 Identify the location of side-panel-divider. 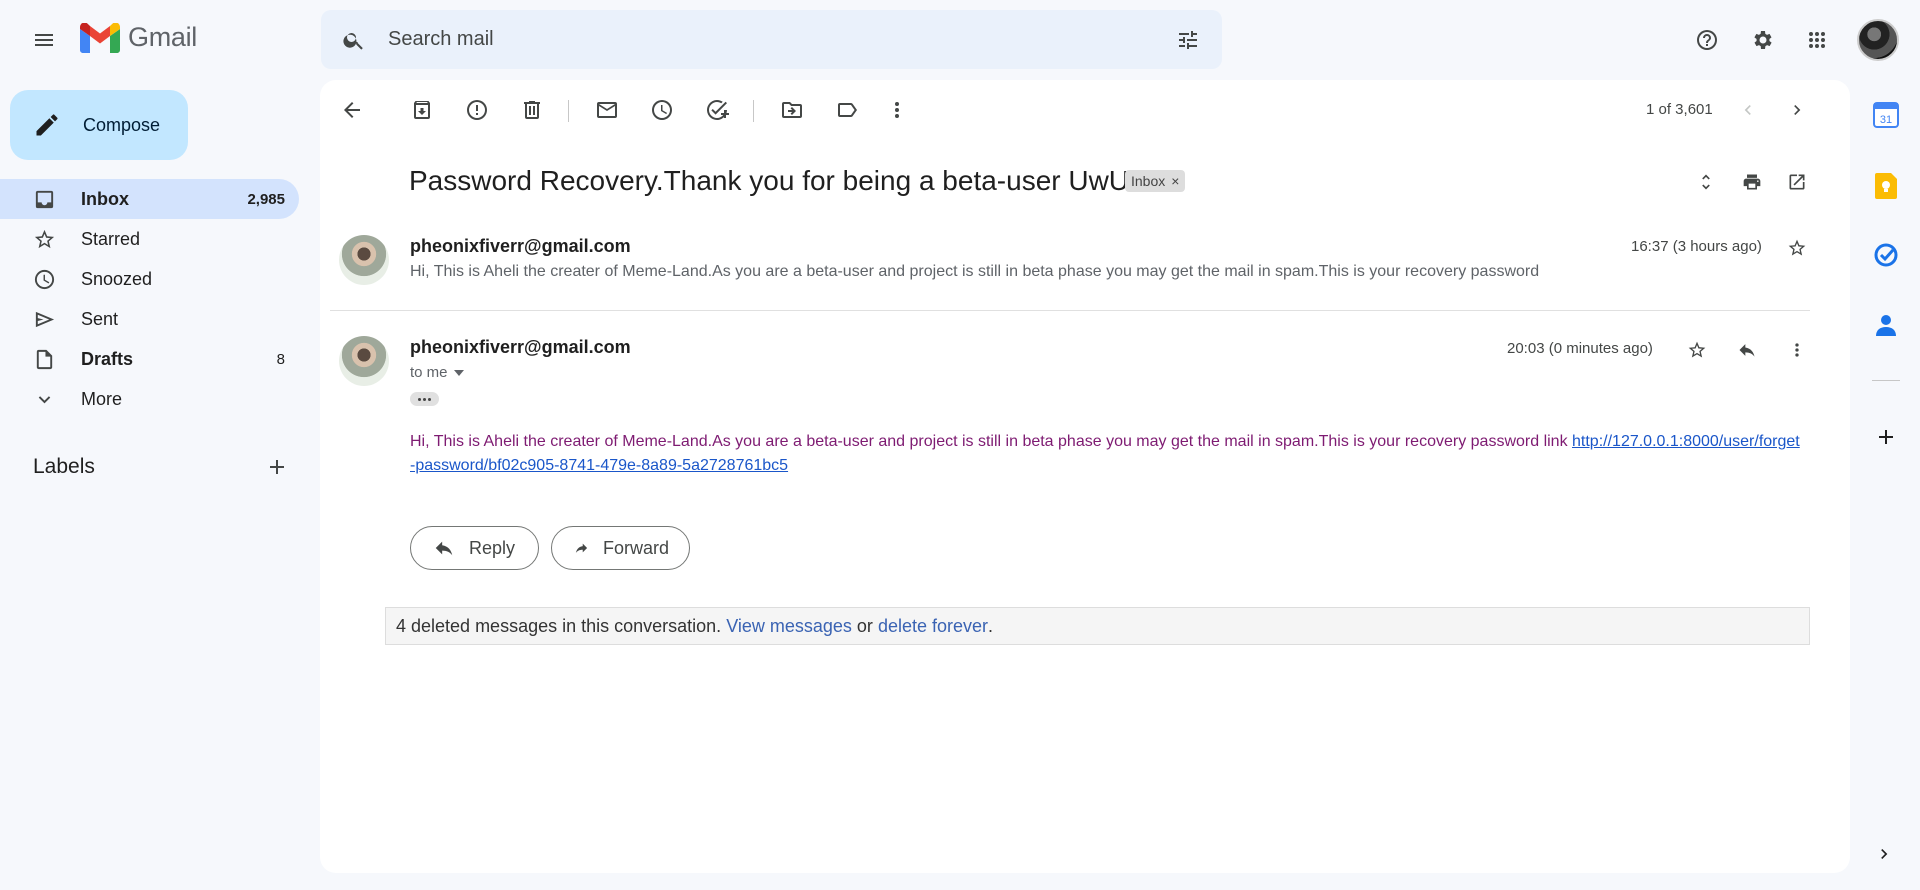
(1886, 380).